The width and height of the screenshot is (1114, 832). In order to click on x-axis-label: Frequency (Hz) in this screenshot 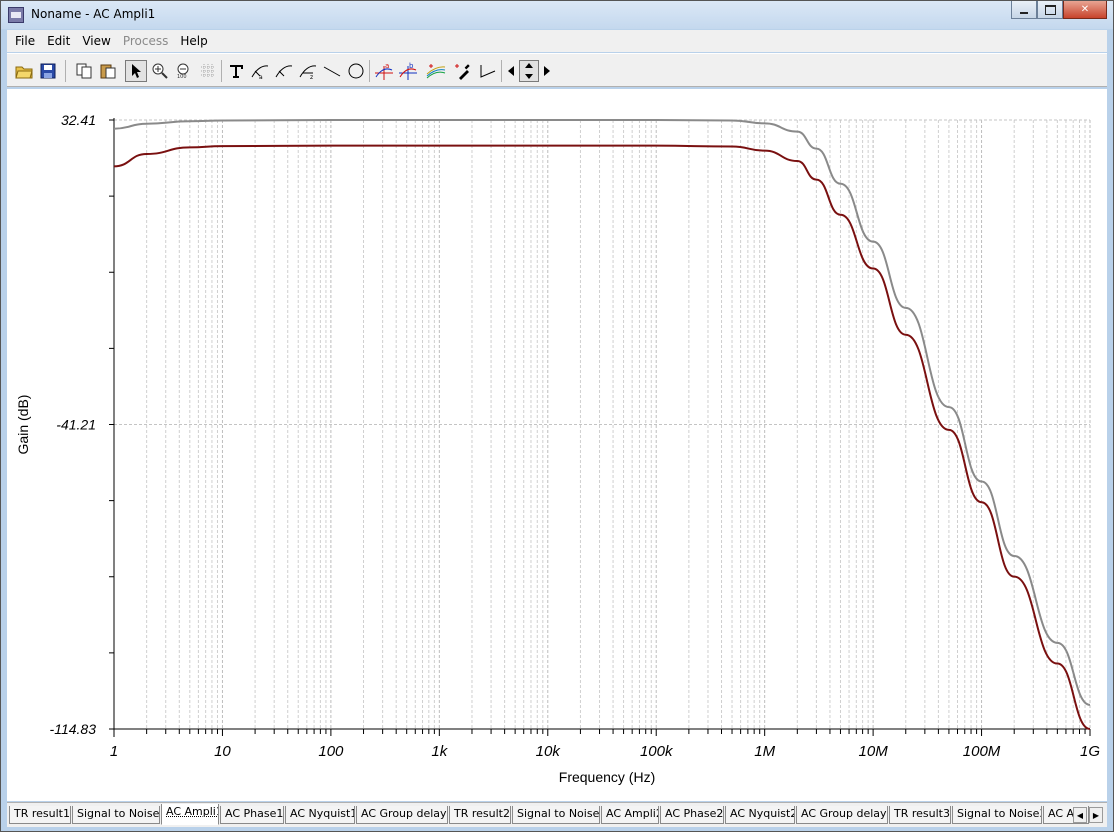, I will do `click(607, 777)`.